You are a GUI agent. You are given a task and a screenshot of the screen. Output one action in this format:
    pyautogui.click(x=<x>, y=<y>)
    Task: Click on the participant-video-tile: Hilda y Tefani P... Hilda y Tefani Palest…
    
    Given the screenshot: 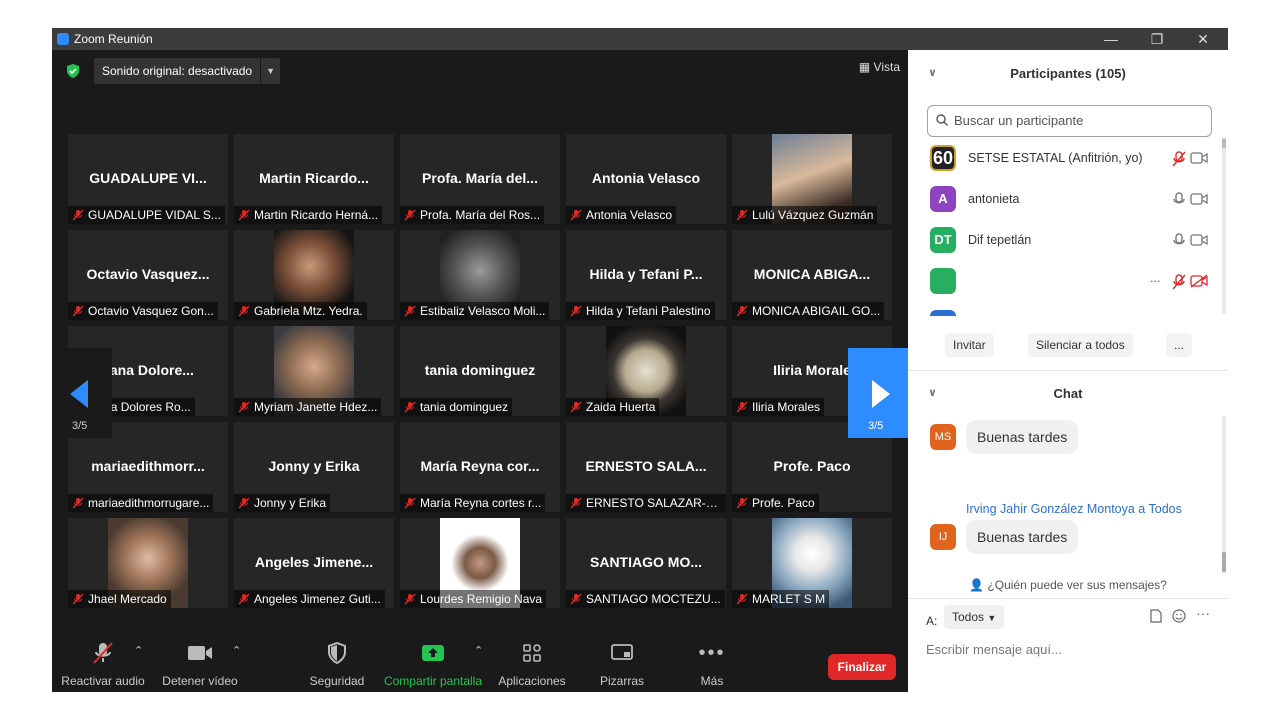 What is the action you would take?
    pyautogui.click(x=646, y=275)
    